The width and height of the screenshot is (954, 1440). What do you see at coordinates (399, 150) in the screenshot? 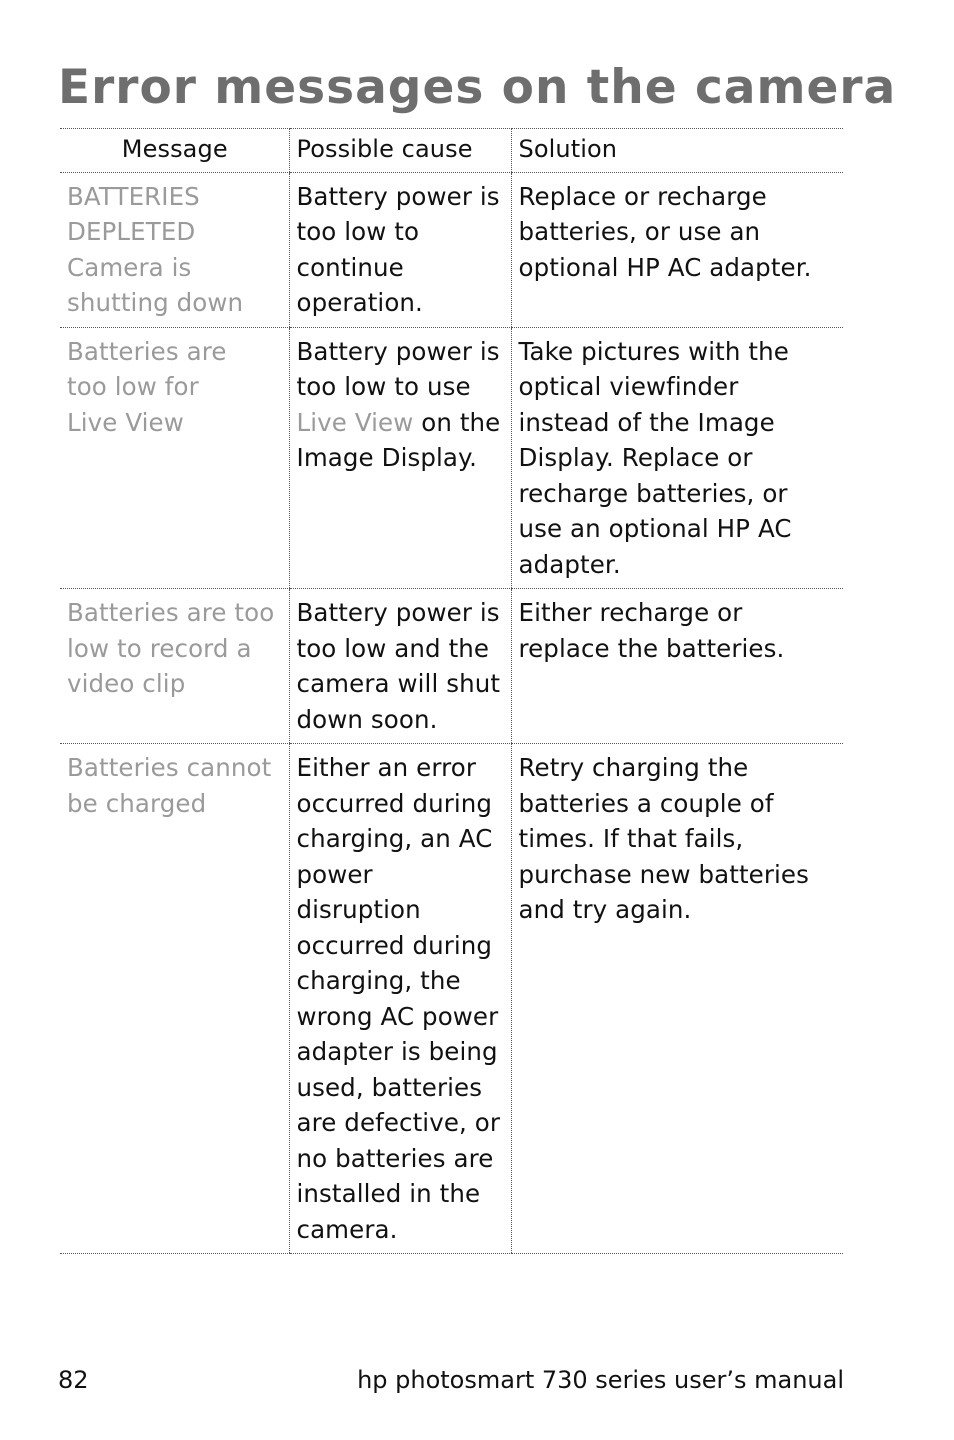
I see `column-header-possible-cause: Possible cause` at bounding box center [399, 150].